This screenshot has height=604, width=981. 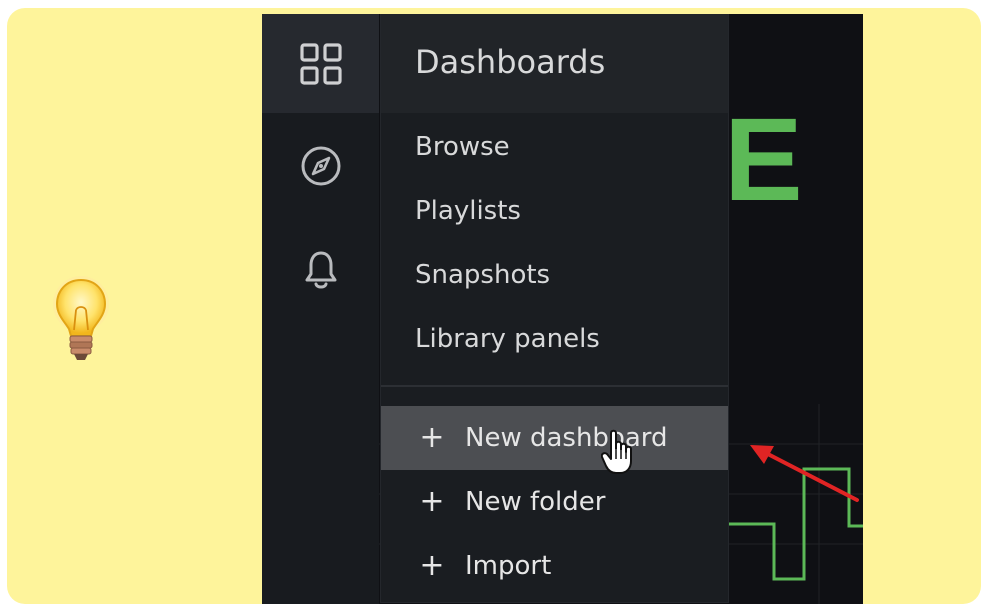 I want to click on sidebar-item-alerting, so click(x=320, y=270).